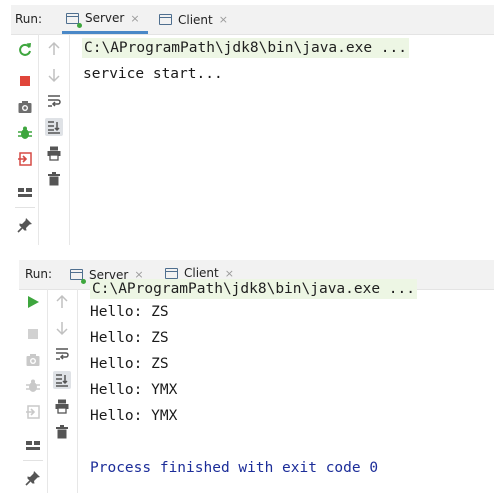  I want to click on tab-label: Server, so click(105, 18).